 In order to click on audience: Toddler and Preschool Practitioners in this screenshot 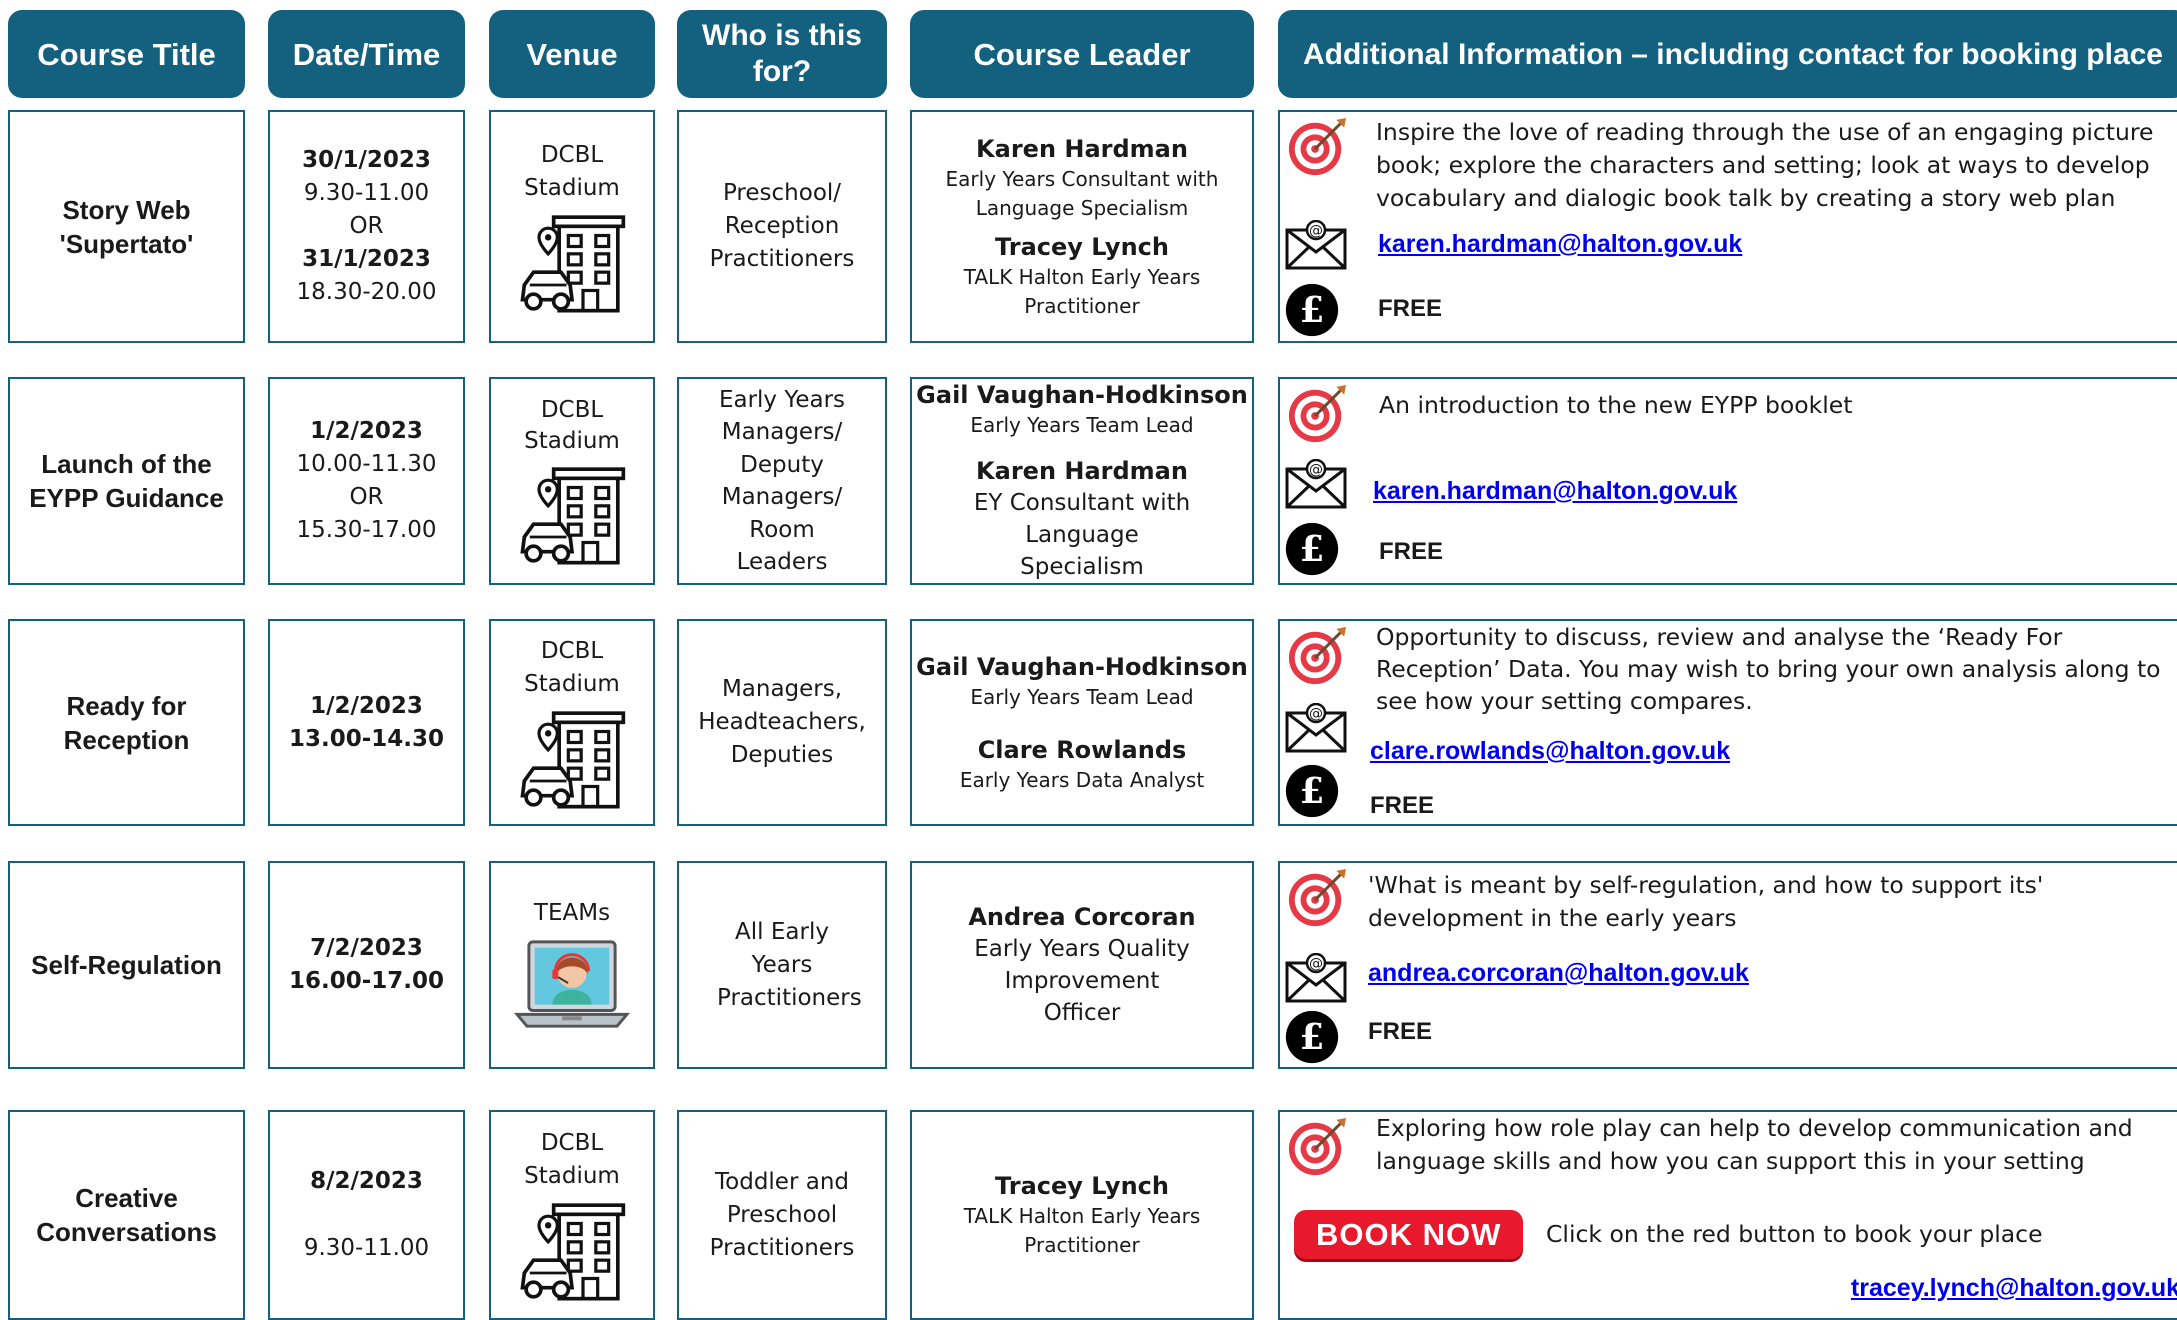, I will do `click(782, 1214)`.